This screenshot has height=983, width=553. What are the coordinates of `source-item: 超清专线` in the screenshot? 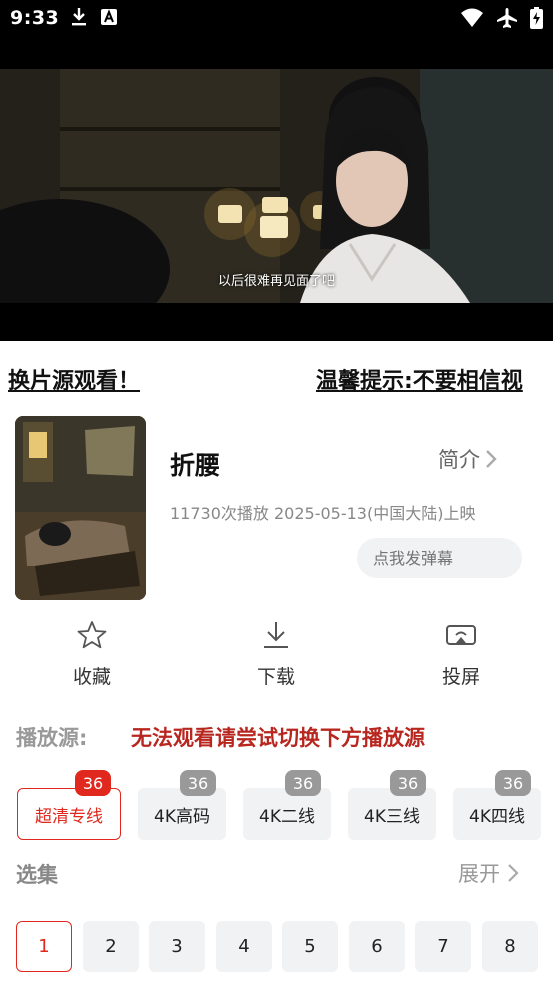 It's located at (69, 814).